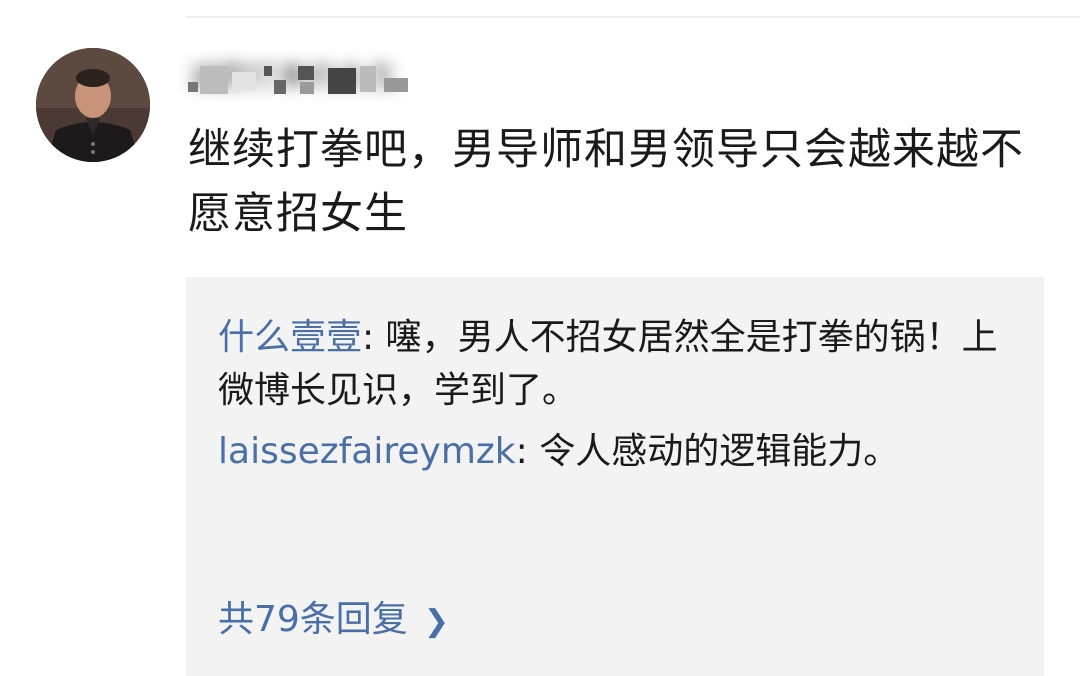  What do you see at coordinates (313, 619) in the screenshot?
I see `more-replies-label: 共79条回复` at bounding box center [313, 619].